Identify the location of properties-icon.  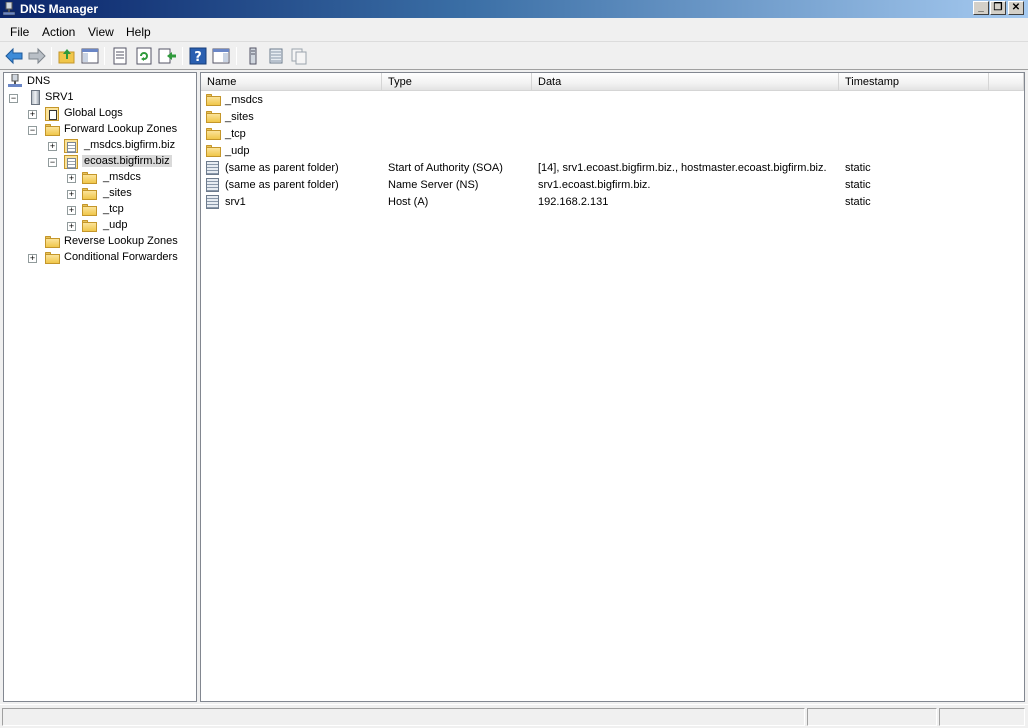
(120, 56).